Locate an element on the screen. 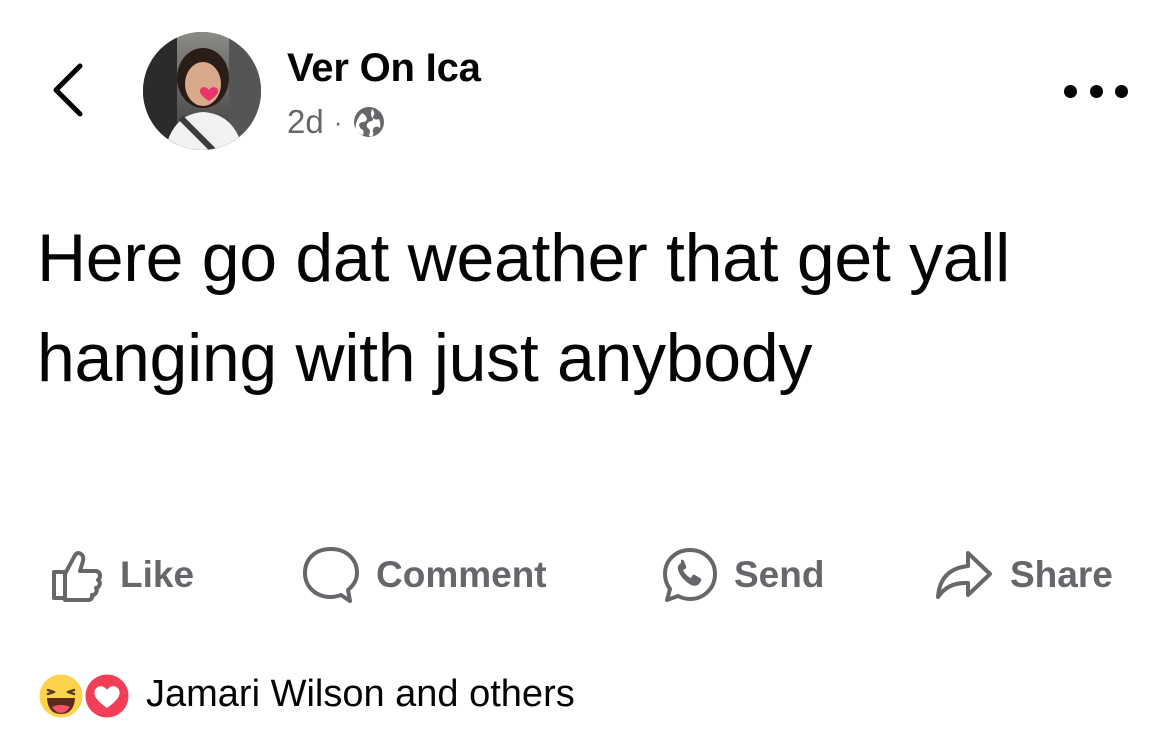 The image size is (1170, 730). comment-bubble-icon is located at coordinates (331, 575).